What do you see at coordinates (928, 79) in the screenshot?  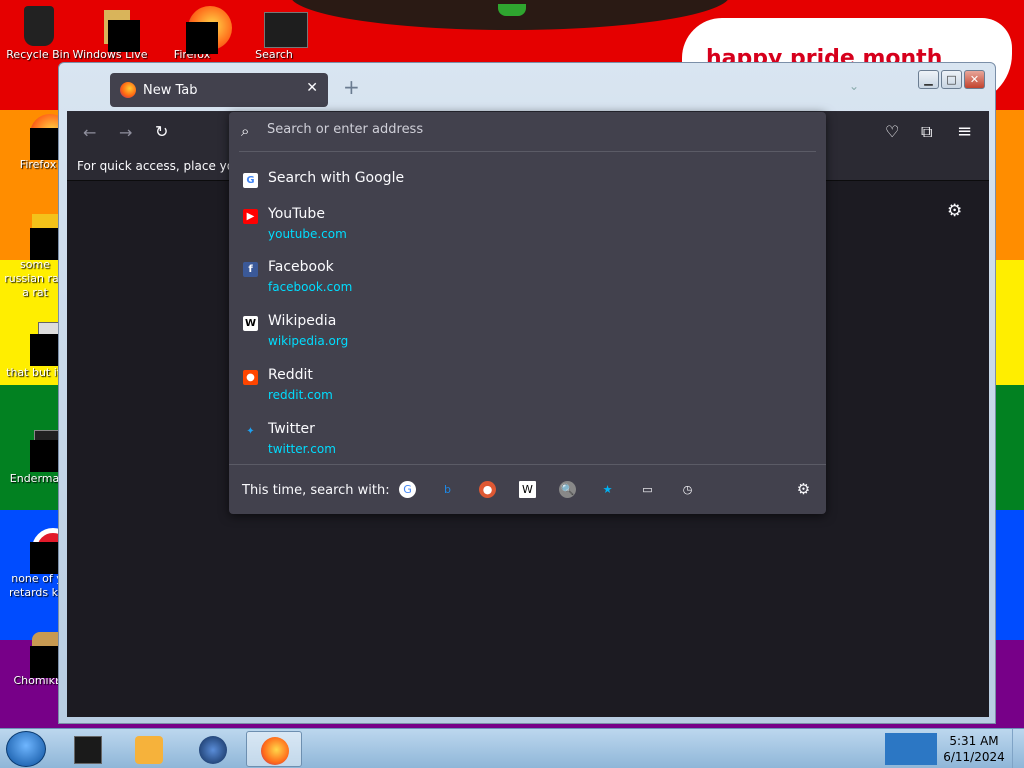 I see `minimize-button: ▁` at bounding box center [928, 79].